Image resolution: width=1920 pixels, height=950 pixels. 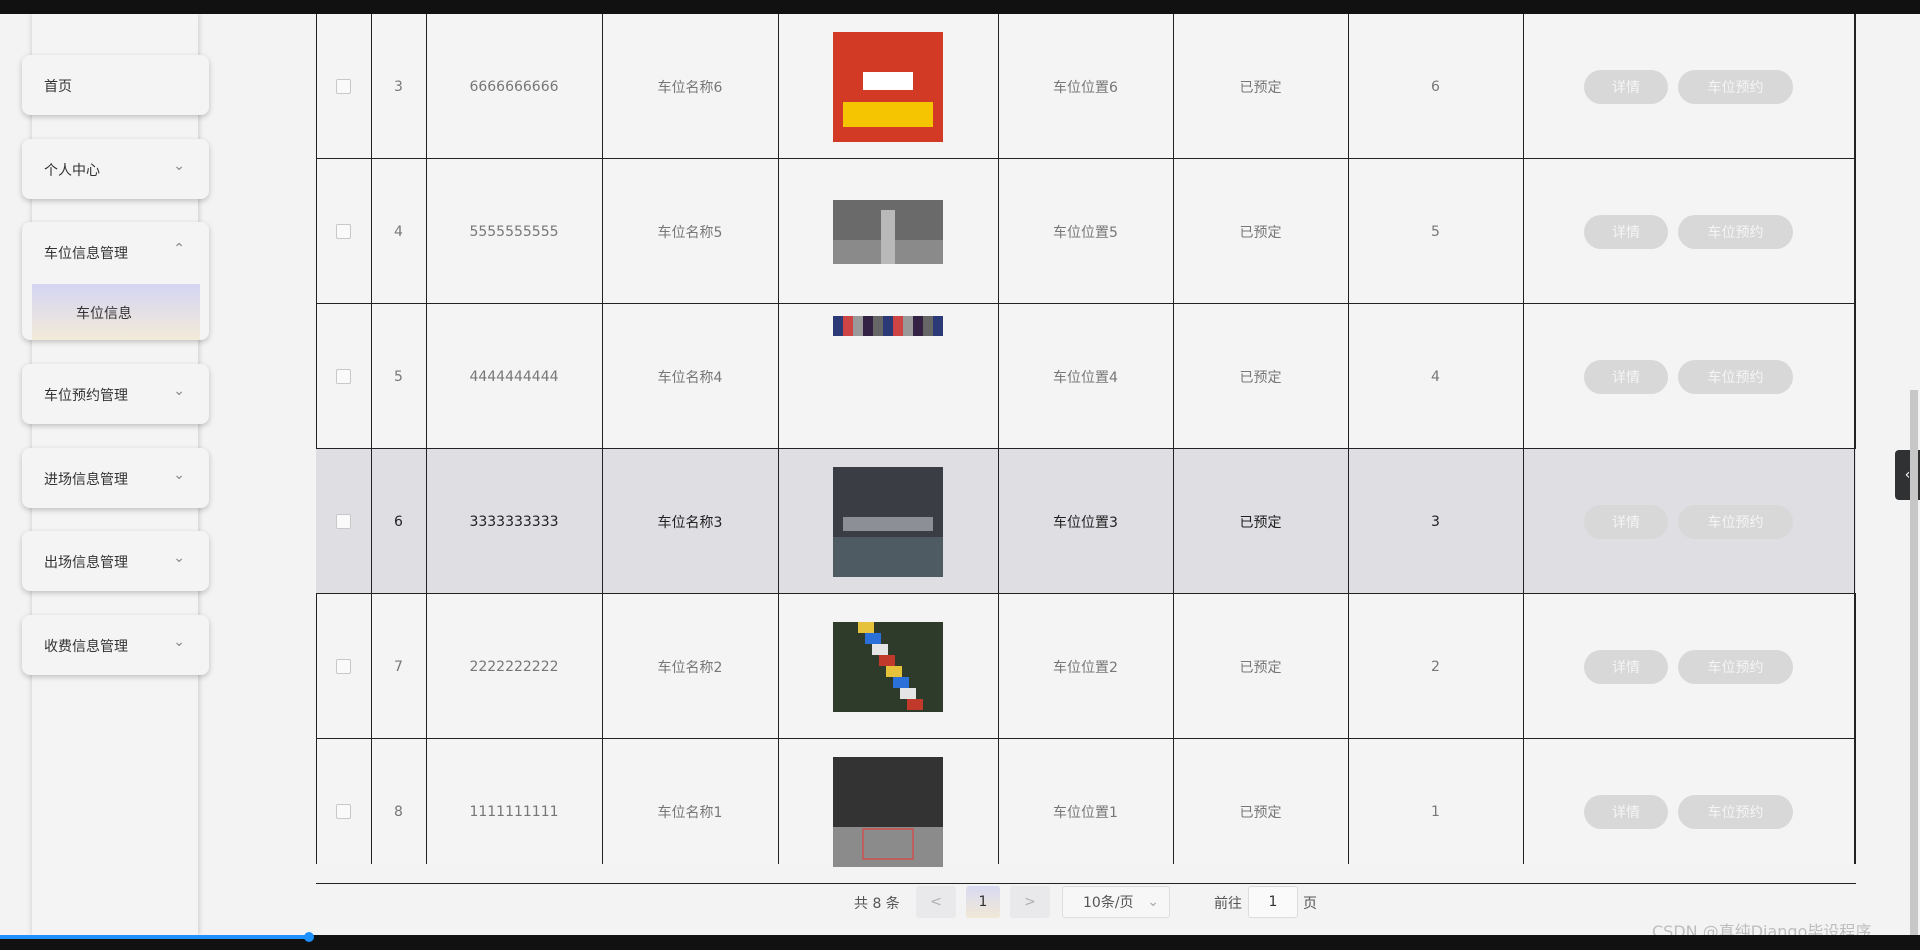 What do you see at coordinates (960, 941) in the screenshot?
I see `bottom-bar` at bounding box center [960, 941].